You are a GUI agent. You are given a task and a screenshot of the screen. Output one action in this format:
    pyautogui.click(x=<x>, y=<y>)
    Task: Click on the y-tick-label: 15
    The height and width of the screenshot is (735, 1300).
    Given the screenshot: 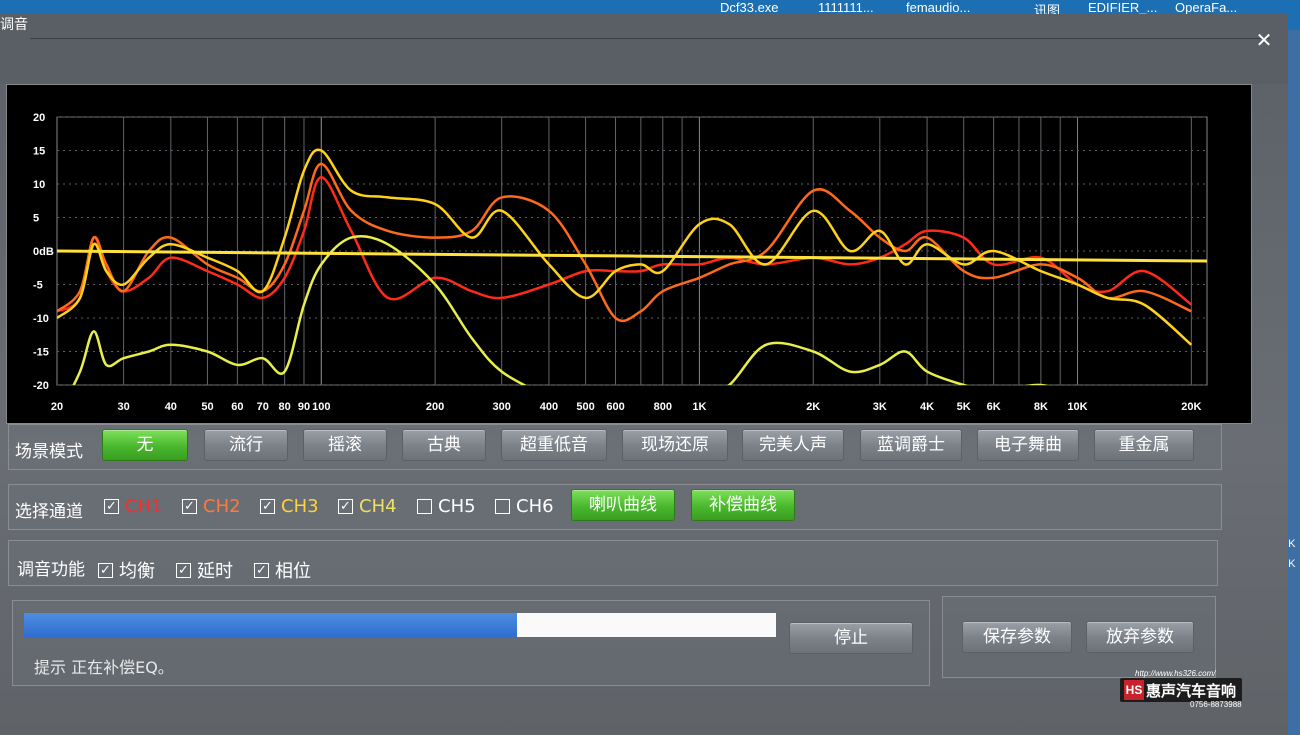 What is the action you would take?
    pyautogui.click(x=39, y=152)
    